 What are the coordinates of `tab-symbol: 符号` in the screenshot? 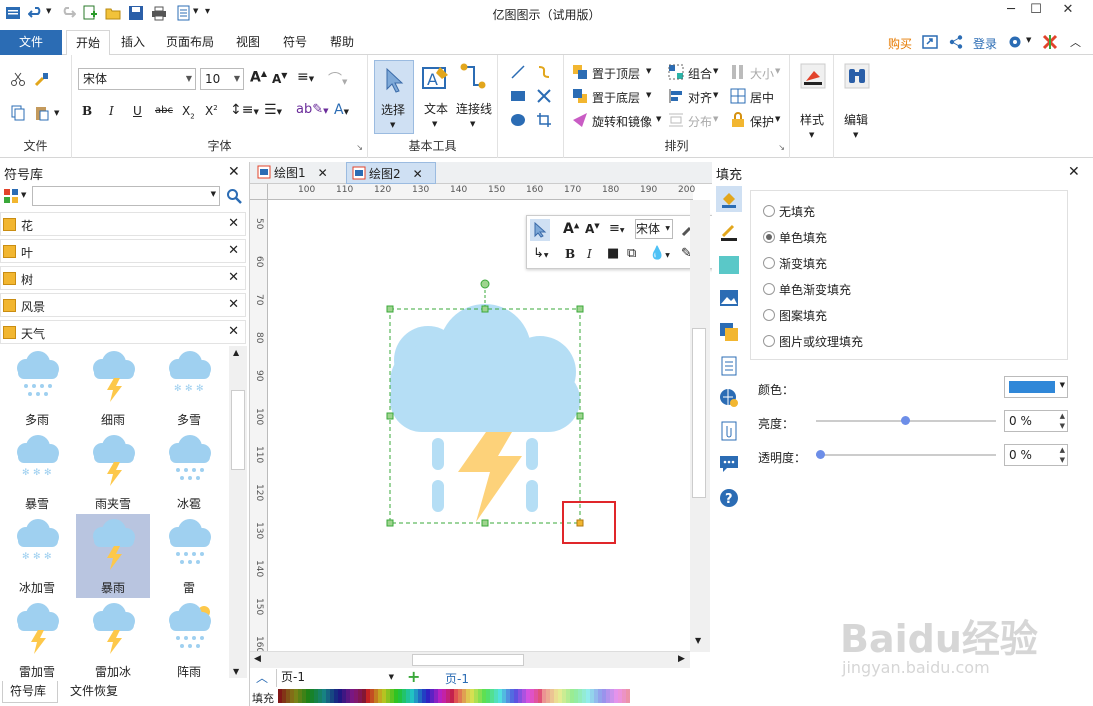 It's located at (295, 42).